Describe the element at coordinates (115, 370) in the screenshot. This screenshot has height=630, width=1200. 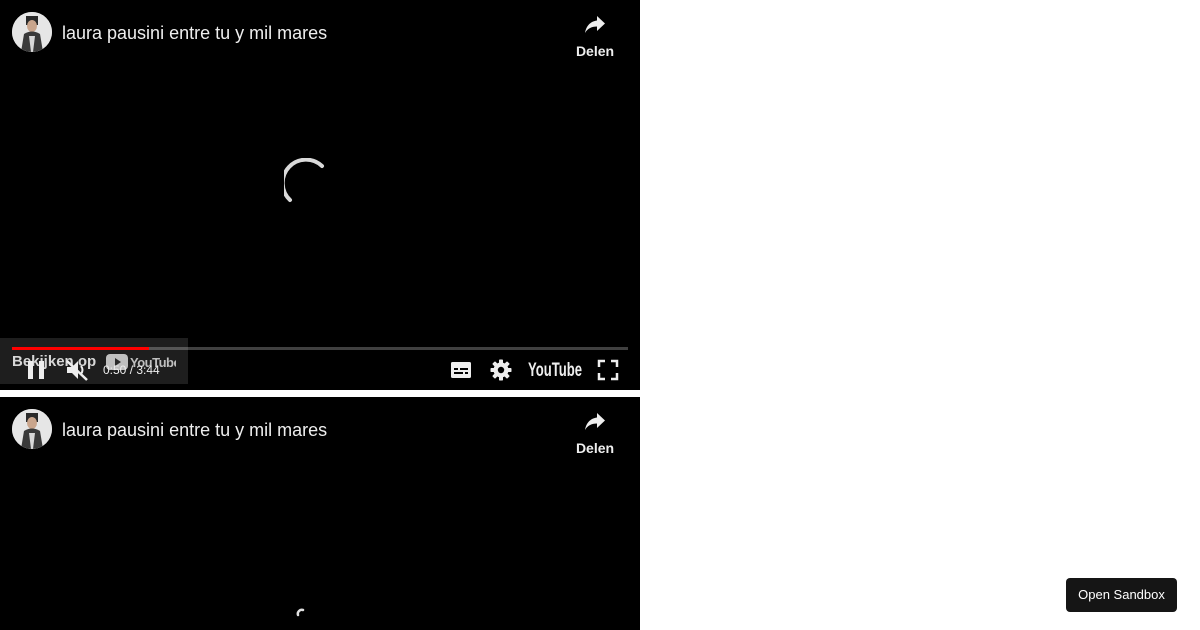
I see `current-time: 0:50` at that location.